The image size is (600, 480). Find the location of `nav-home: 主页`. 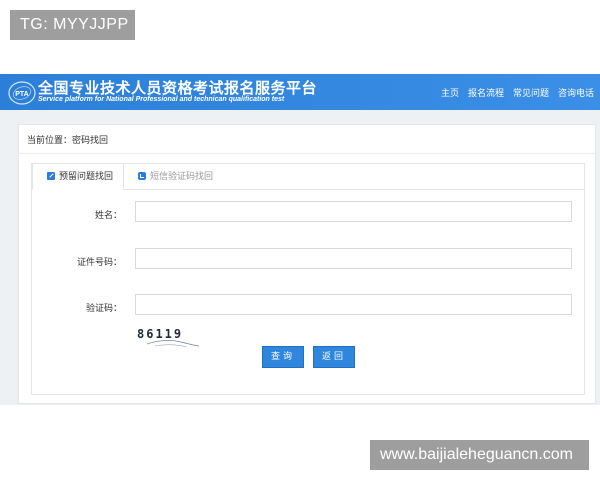

nav-home: 主页 is located at coordinates (450, 92).